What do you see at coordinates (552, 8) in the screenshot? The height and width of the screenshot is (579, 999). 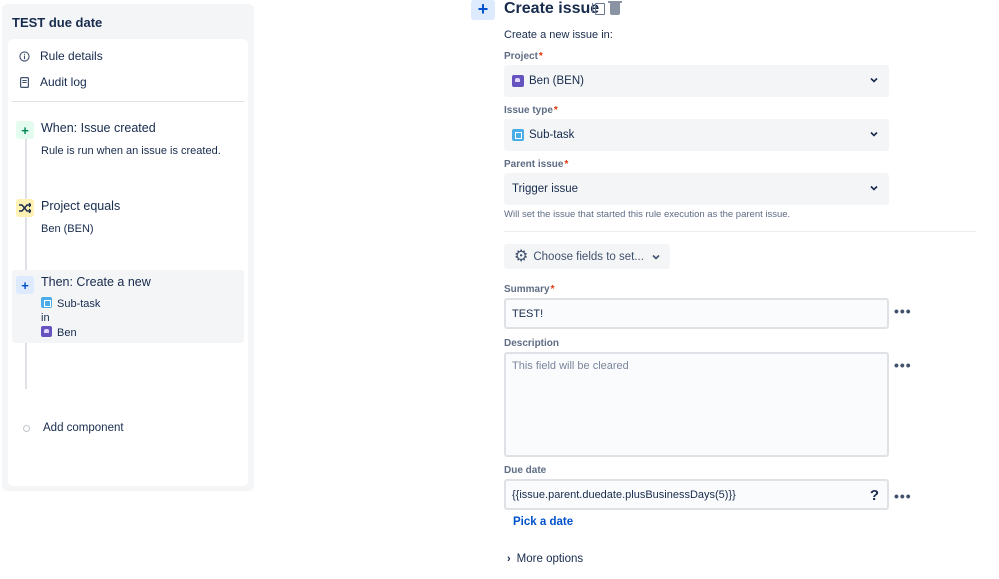 I see `form-title: Create issue` at bounding box center [552, 8].